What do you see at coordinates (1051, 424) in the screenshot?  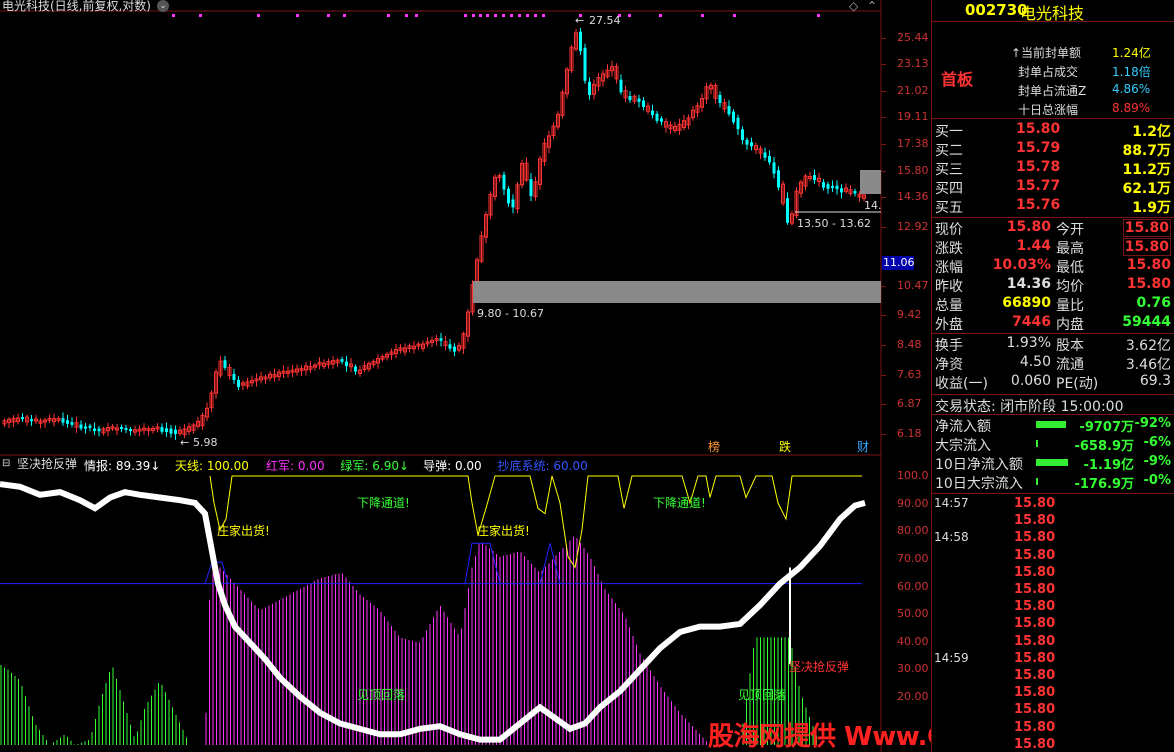 I see `flow-bar` at bounding box center [1051, 424].